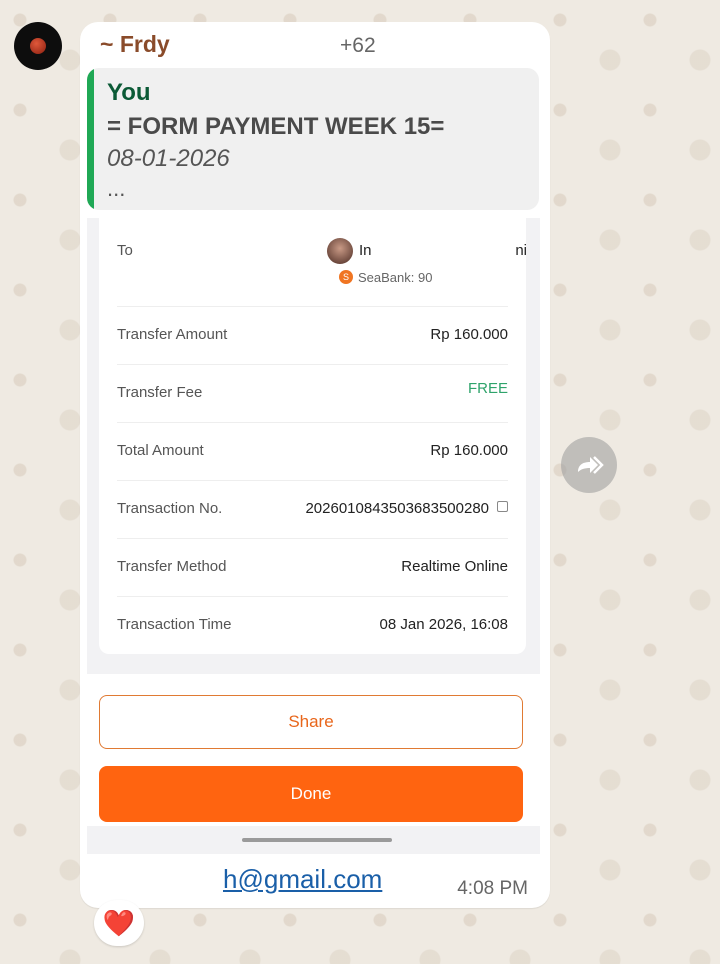  What do you see at coordinates (276, 126) in the screenshot?
I see `quote-title: = FORM PAYMENT WEEK 15=` at bounding box center [276, 126].